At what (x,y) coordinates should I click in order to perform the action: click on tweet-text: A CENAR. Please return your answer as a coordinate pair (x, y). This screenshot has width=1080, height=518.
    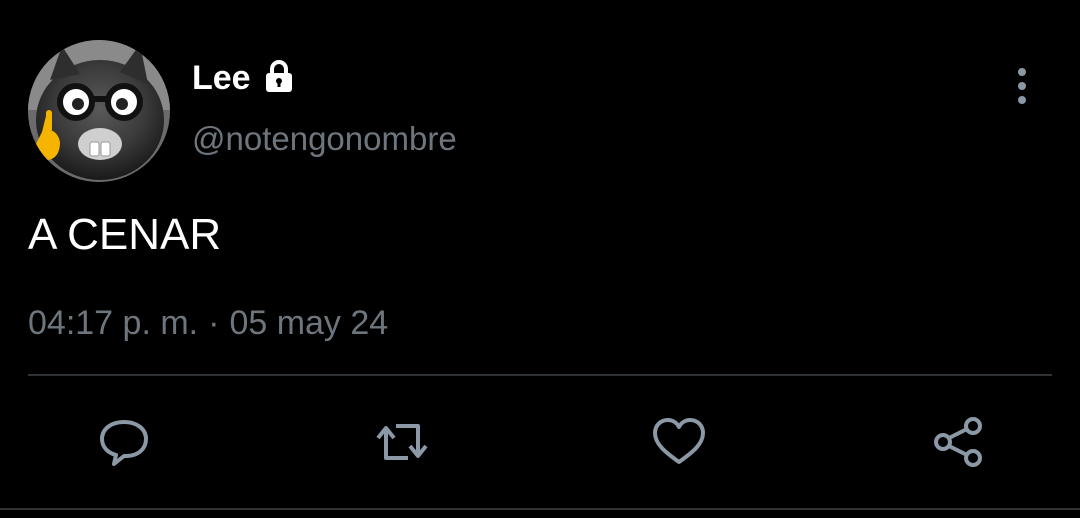
    Looking at the image, I should click on (125, 234).